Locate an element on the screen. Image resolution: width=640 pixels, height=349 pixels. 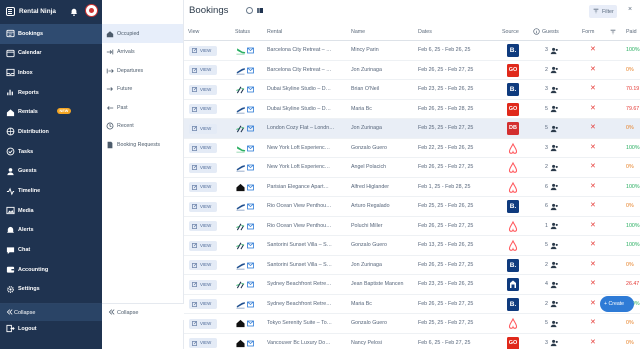
external-link-icon is located at coordinates (194, 284).